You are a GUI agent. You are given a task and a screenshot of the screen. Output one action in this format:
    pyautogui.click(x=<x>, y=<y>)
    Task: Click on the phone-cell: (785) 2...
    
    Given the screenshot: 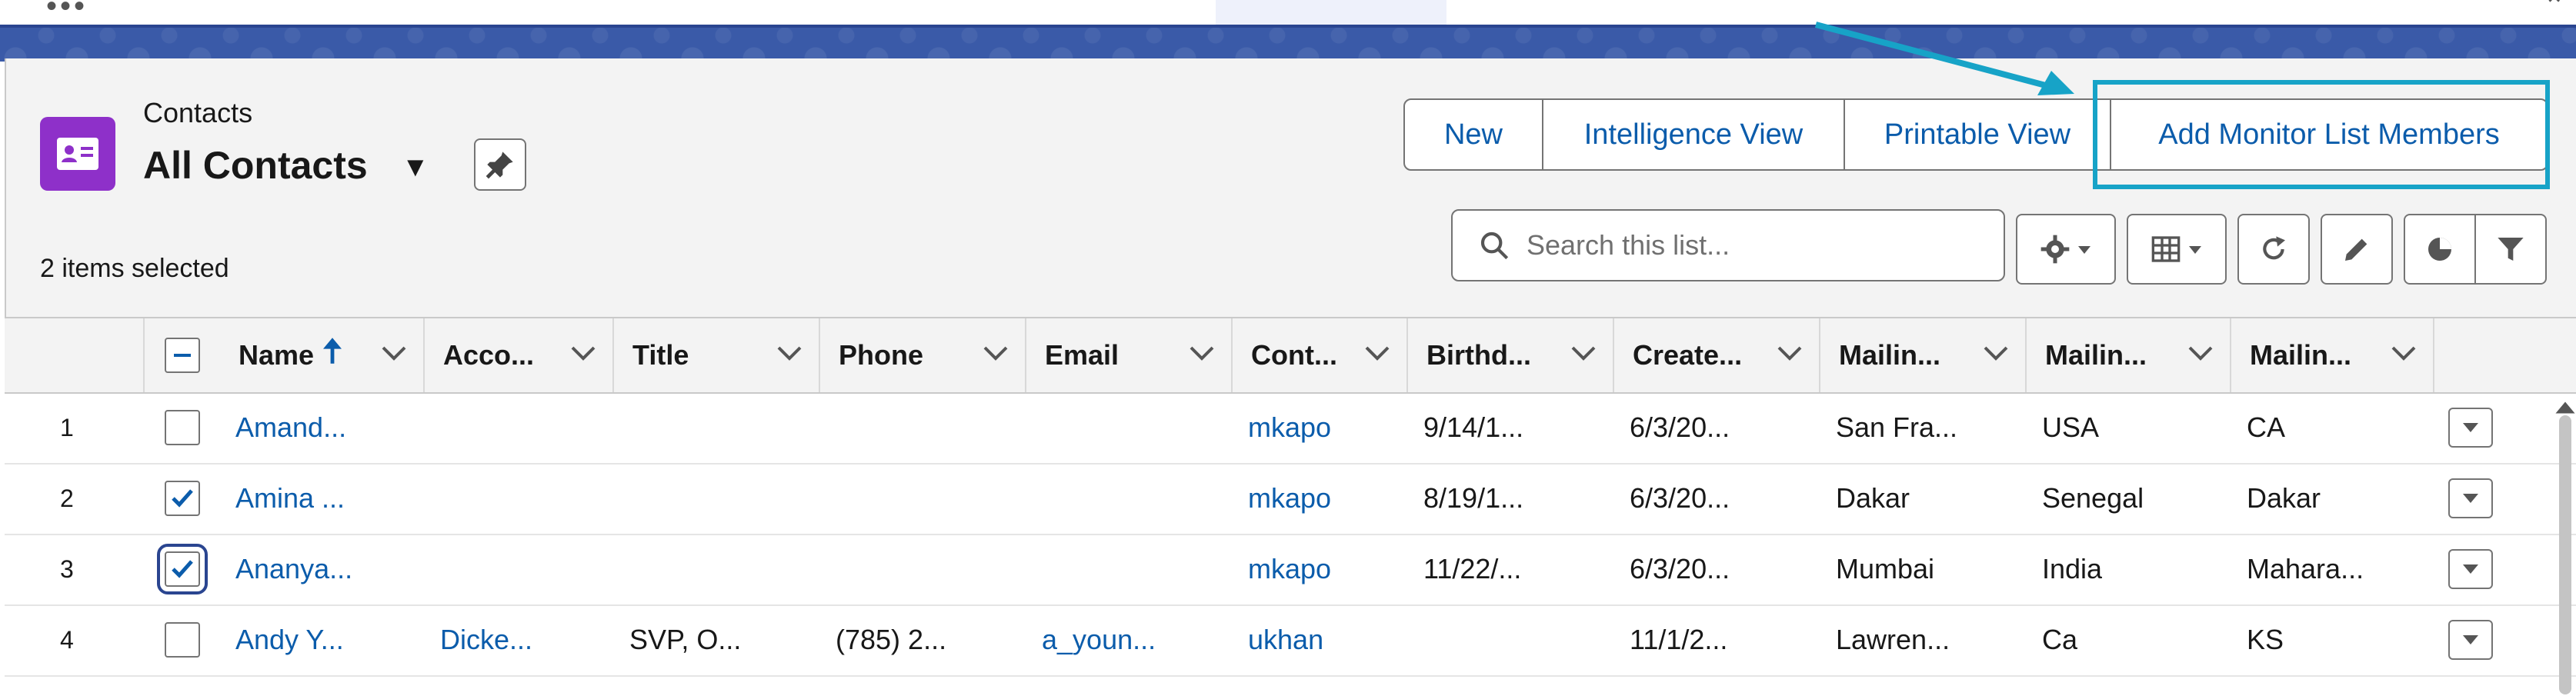 What is the action you would take?
    pyautogui.click(x=892, y=639)
    